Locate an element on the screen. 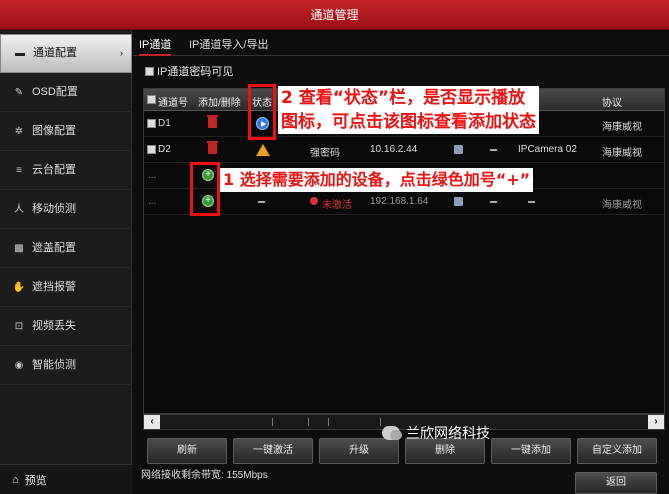  warning-status-icon is located at coordinates (263, 150).